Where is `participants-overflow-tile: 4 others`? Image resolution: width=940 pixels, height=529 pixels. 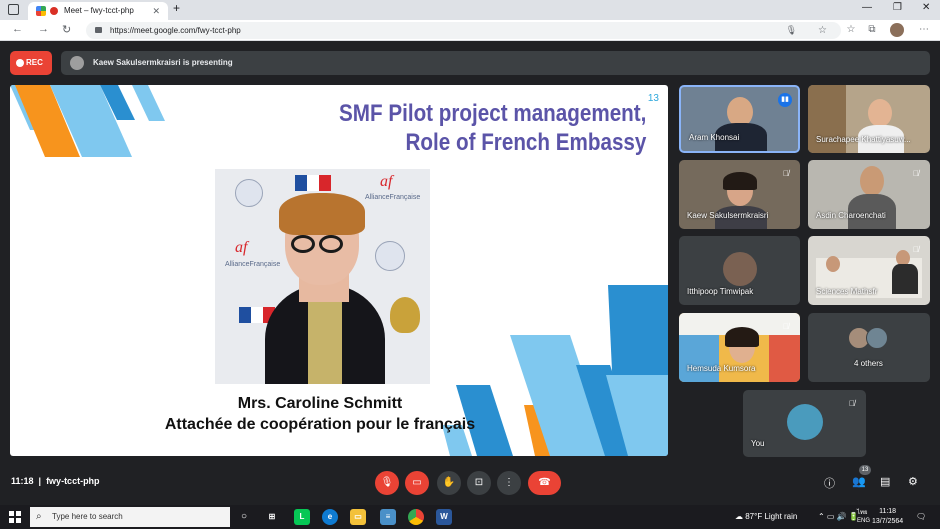
participants-overflow-tile: 4 others is located at coordinates (869, 347).